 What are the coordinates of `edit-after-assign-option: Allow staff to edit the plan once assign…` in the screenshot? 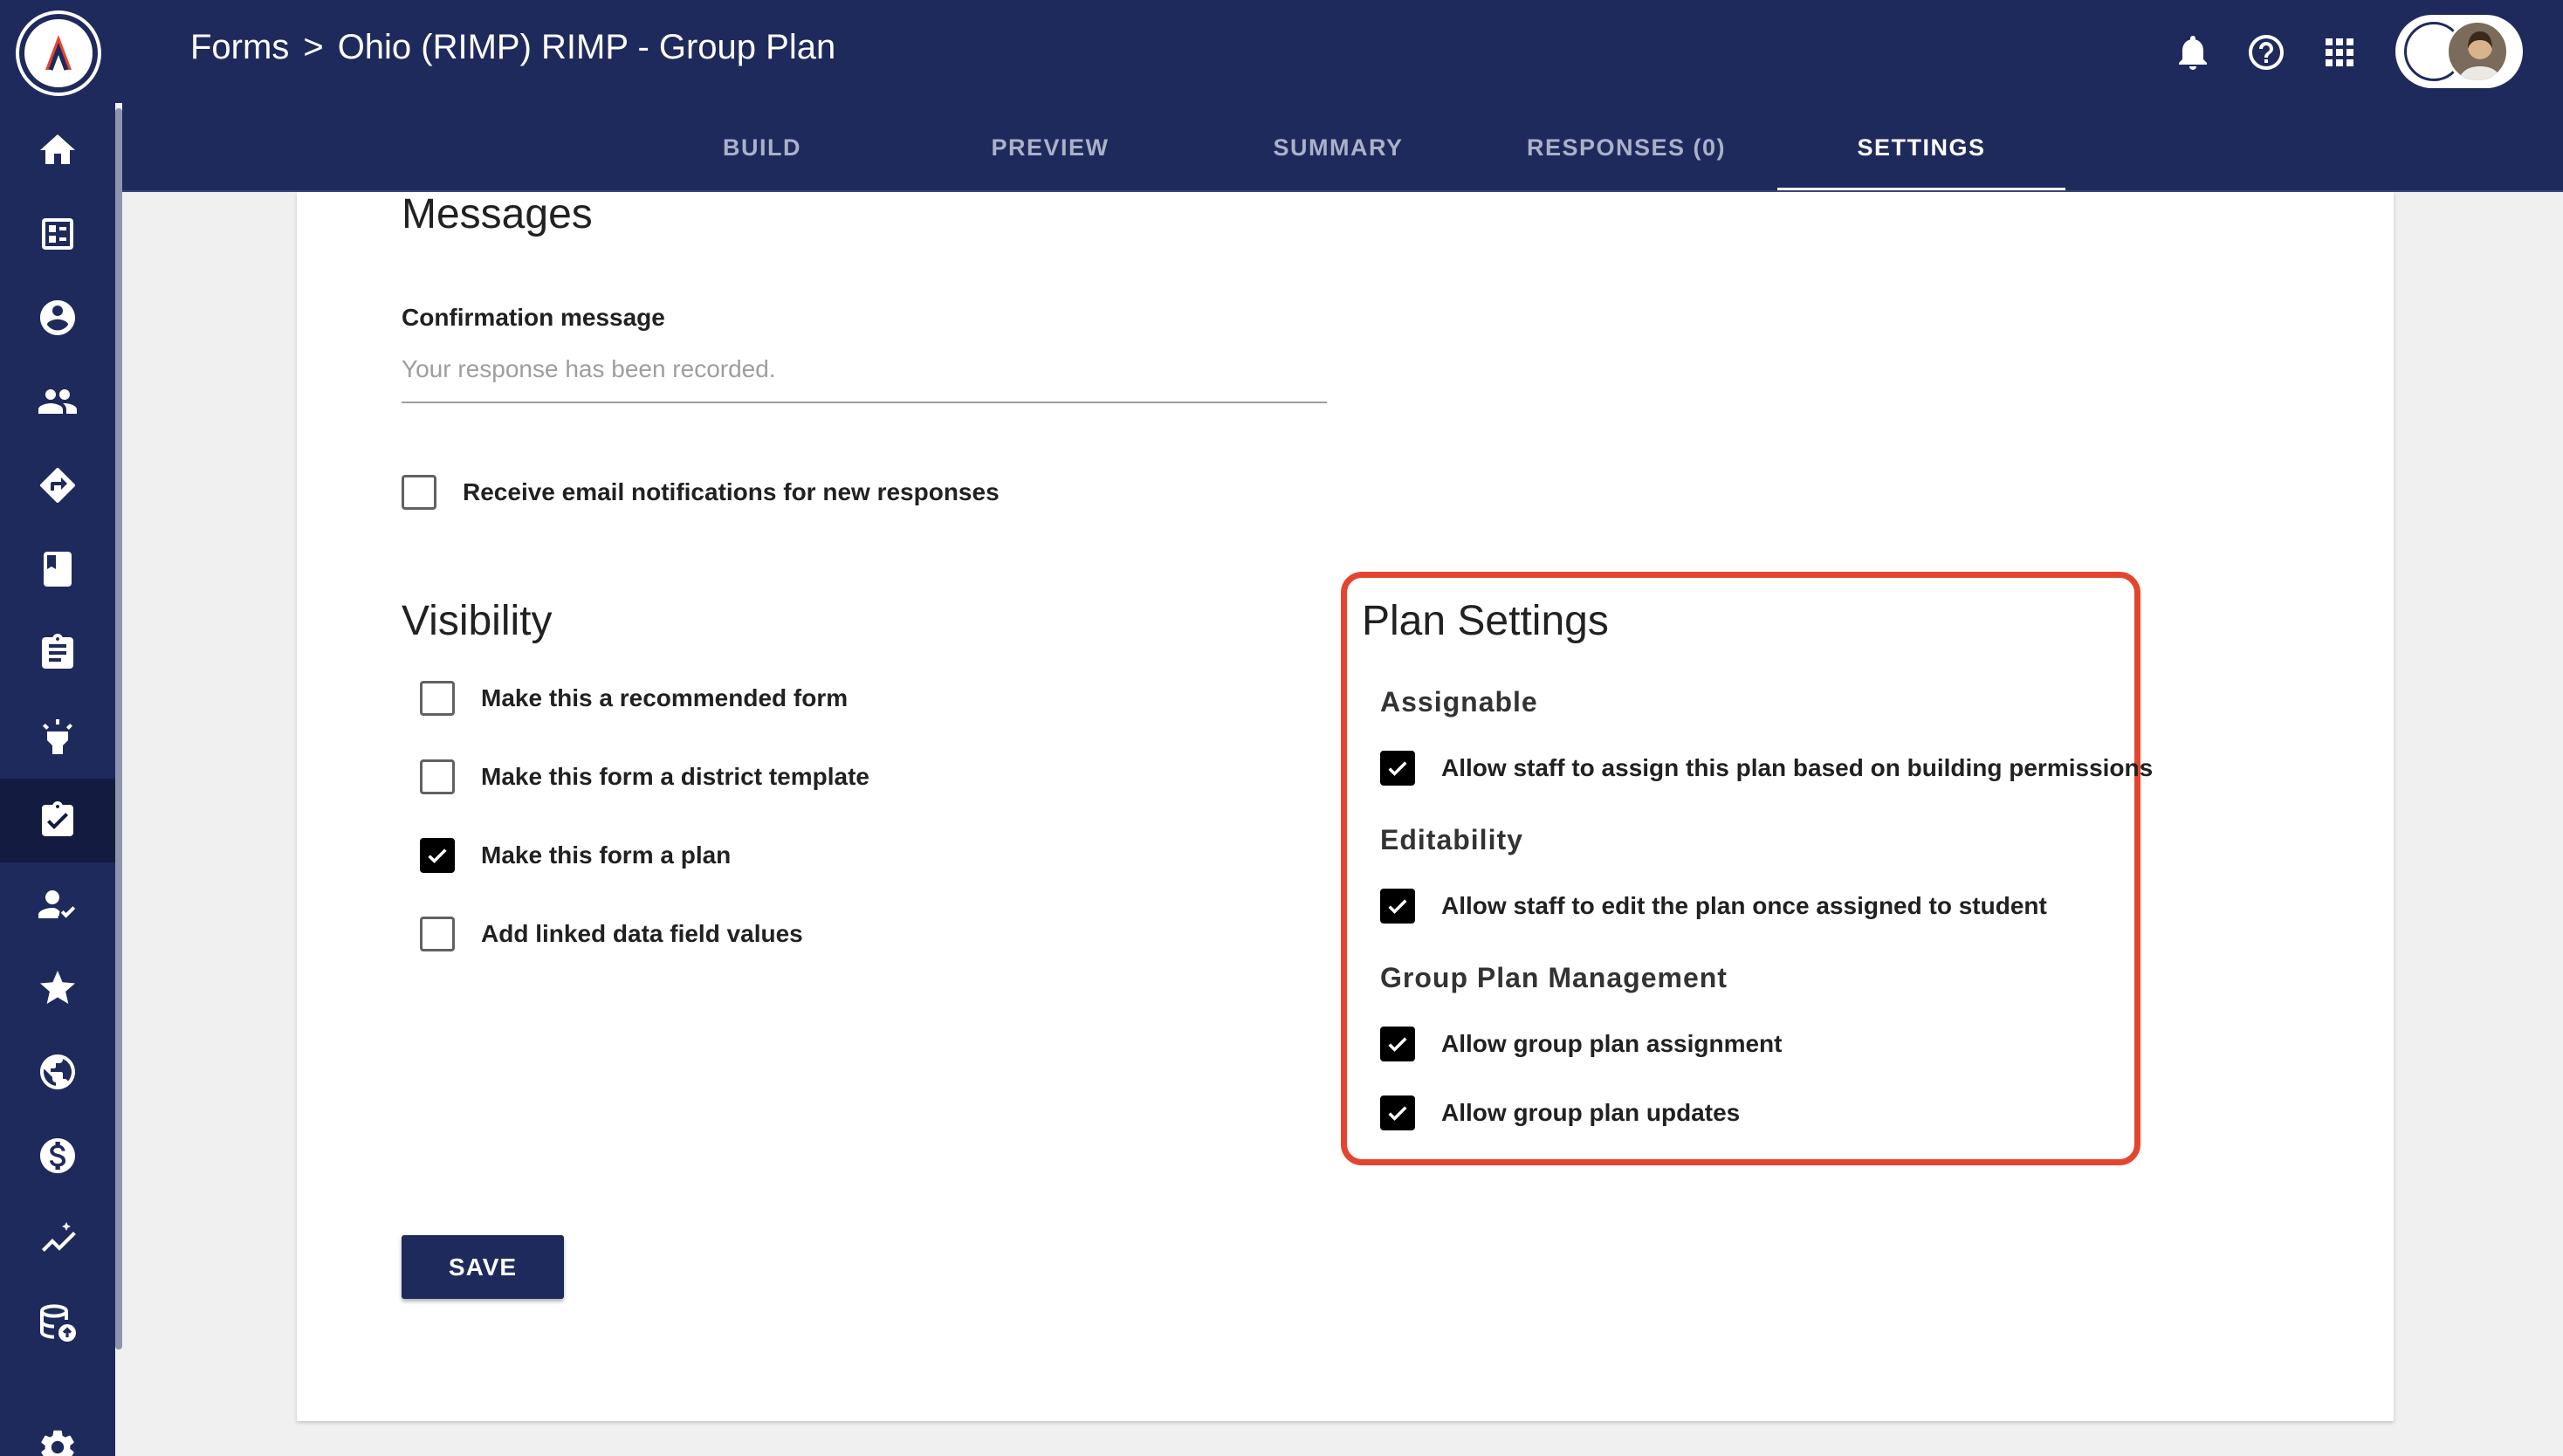 It's located at (1713, 906).